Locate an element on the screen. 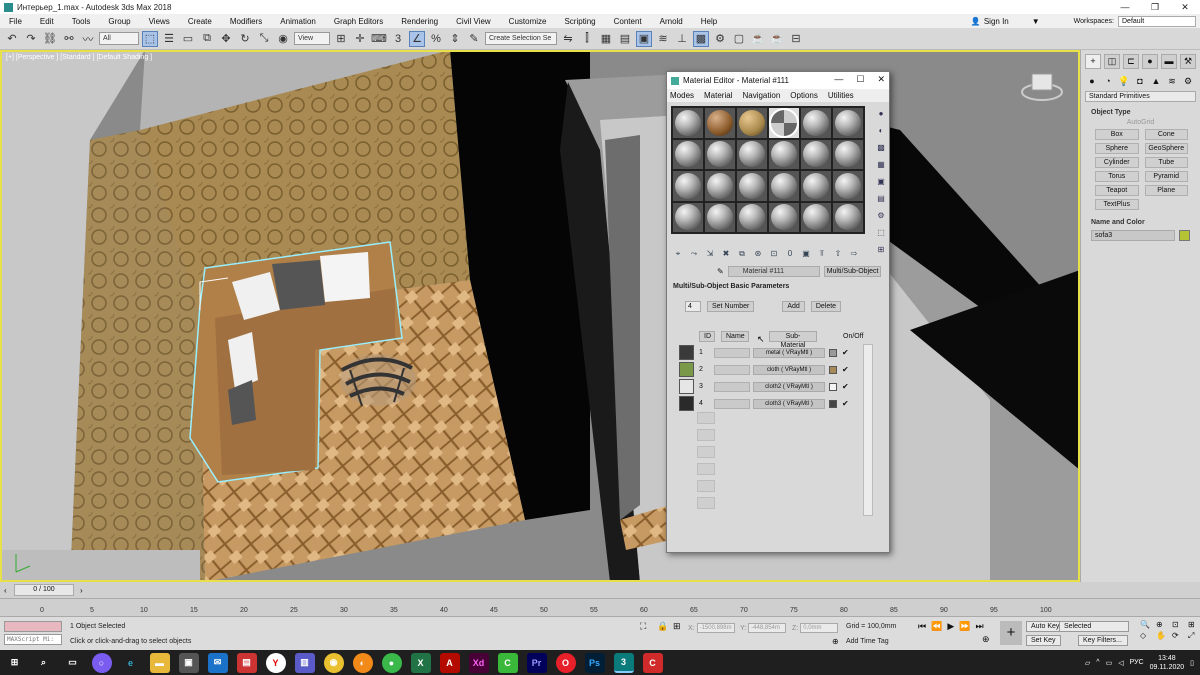 Image resolution: width=1200 pixels, height=675 pixels. zoom-icon: 🔍 is located at coordinates (1147, 624).